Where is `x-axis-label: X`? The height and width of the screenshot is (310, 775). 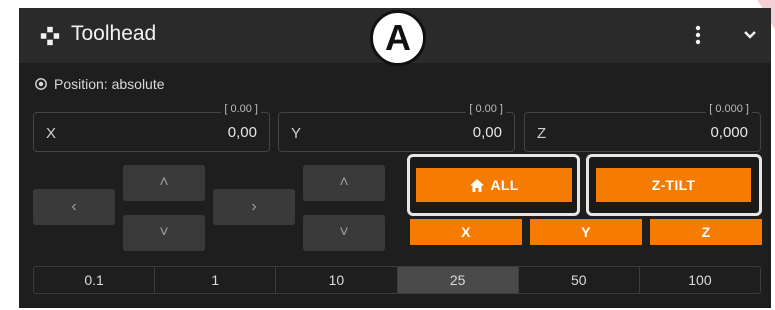 x-axis-label: X is located at coordinates (51, 133).